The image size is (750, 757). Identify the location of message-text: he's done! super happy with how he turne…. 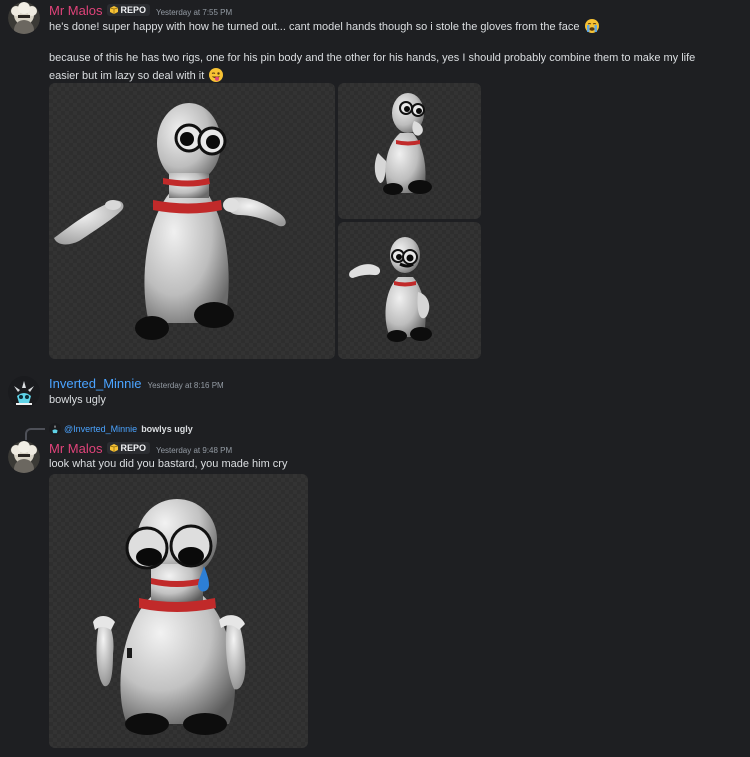
(314, 27).